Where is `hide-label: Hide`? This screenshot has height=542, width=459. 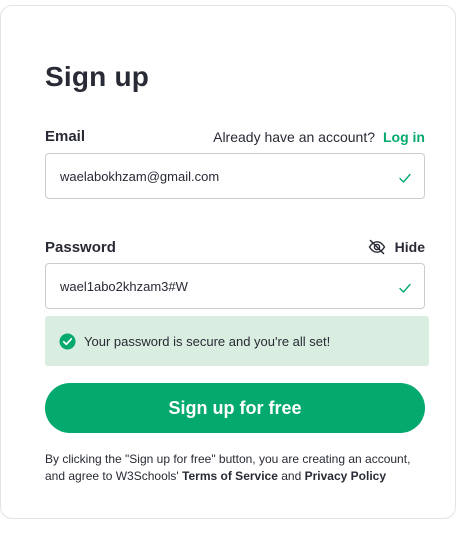 hide-label: Hide is located at coordinates (409, 247).